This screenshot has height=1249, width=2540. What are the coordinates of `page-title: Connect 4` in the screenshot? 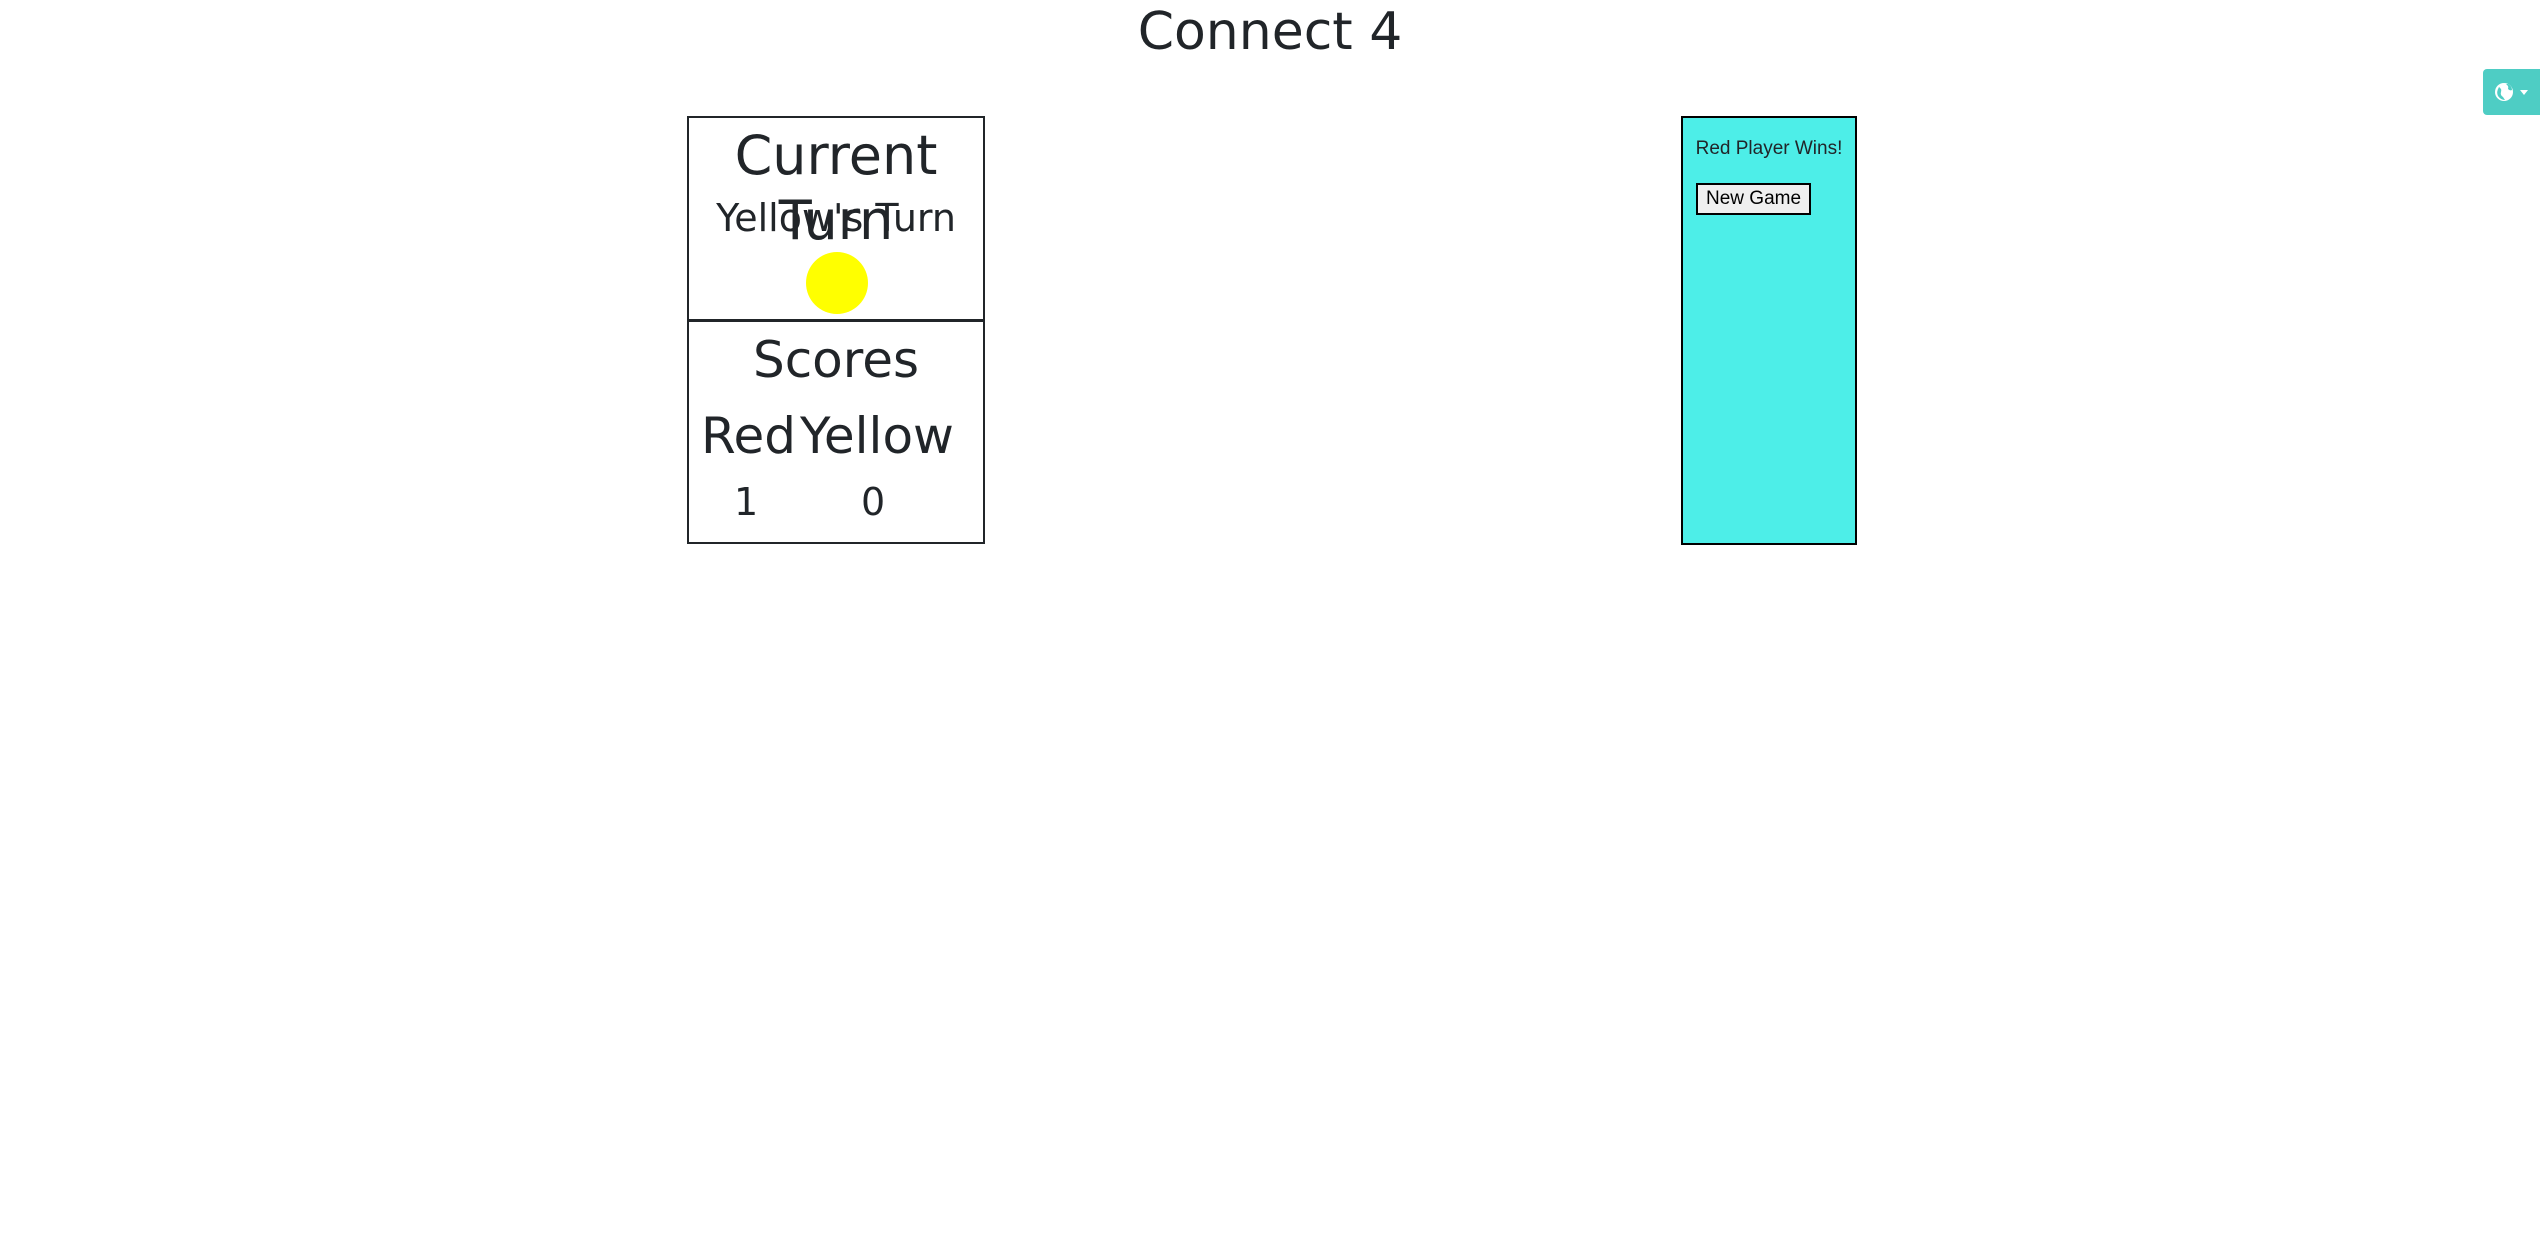 It's located at (1270, 32).